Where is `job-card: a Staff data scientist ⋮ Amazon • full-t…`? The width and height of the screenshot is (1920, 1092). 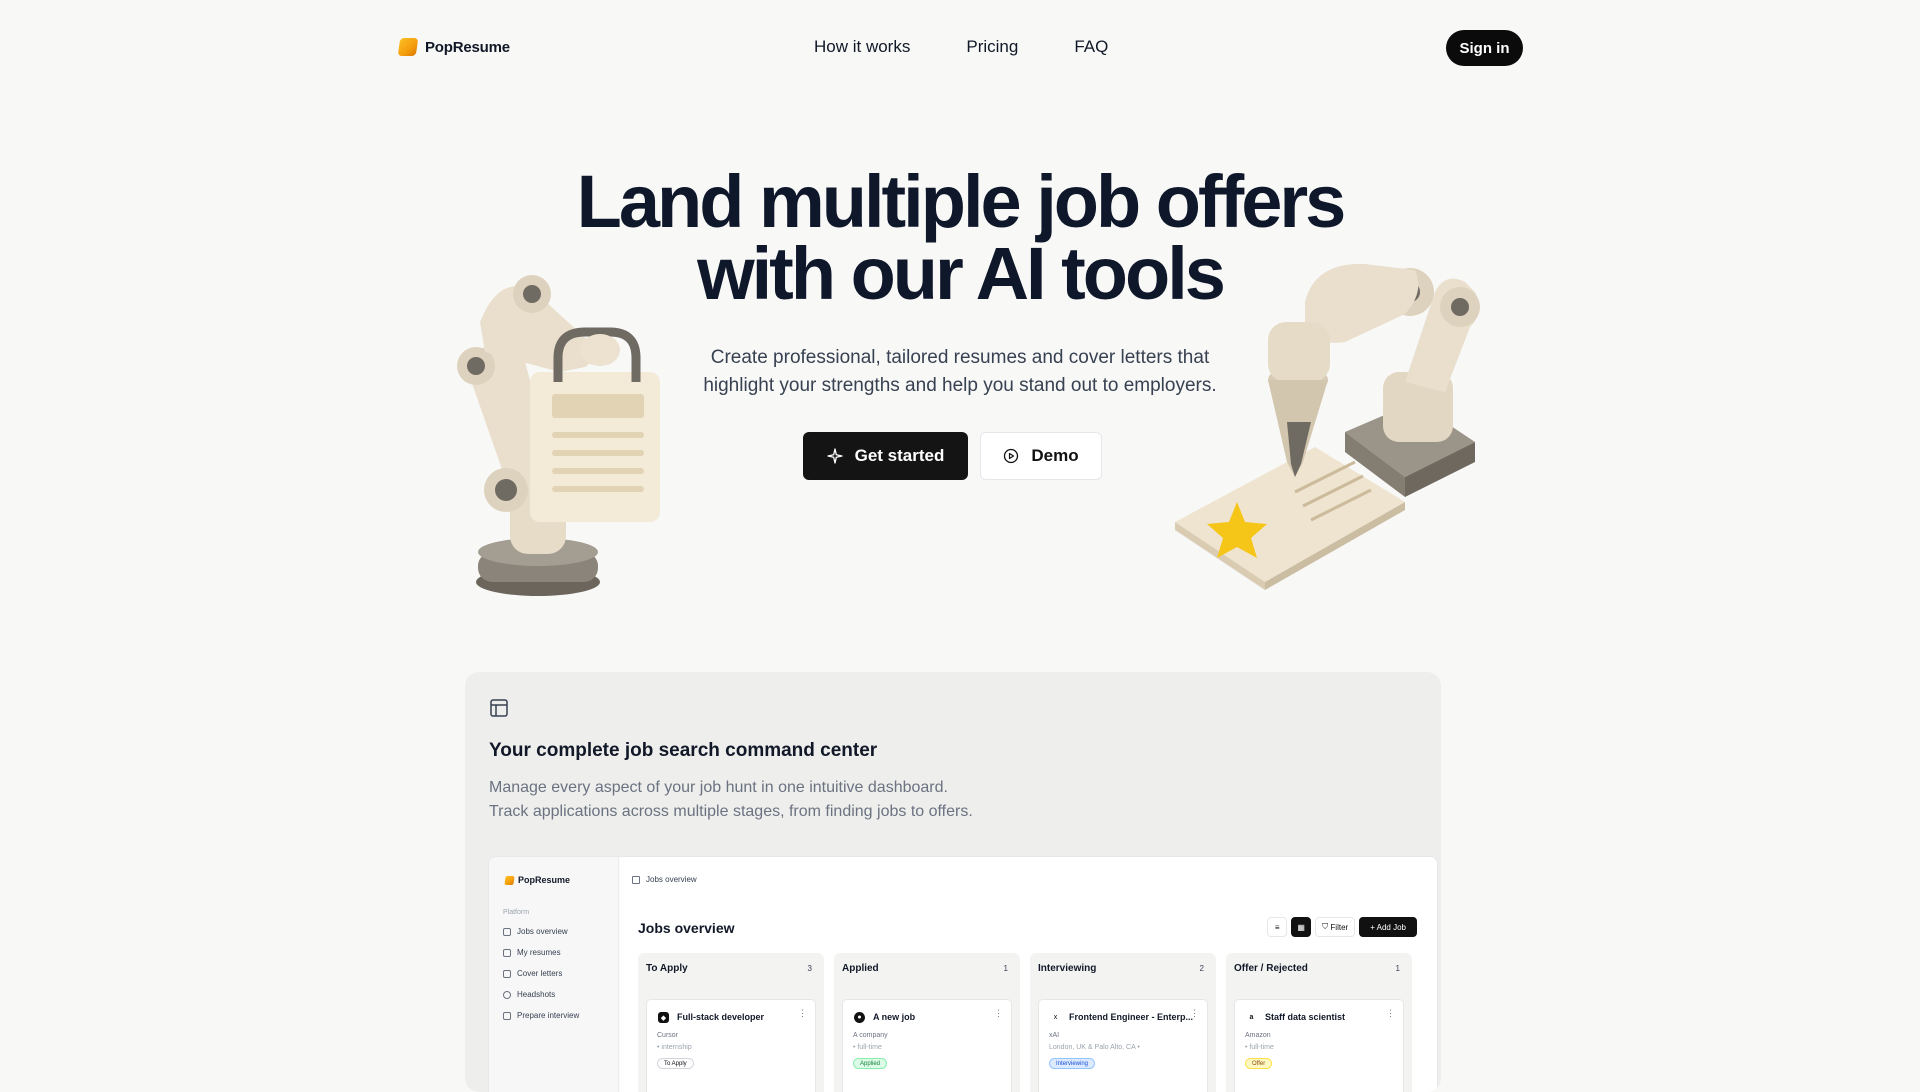
job-card: a Staff data scientist ⋮ Amazon • full-t… is located at coordinates (1319, 1045).